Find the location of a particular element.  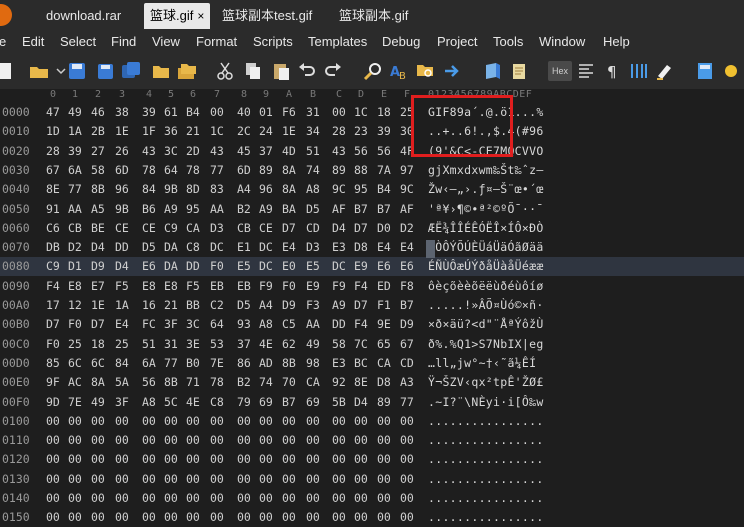

hex-byte: D5 is located at coordinates (244, 305).